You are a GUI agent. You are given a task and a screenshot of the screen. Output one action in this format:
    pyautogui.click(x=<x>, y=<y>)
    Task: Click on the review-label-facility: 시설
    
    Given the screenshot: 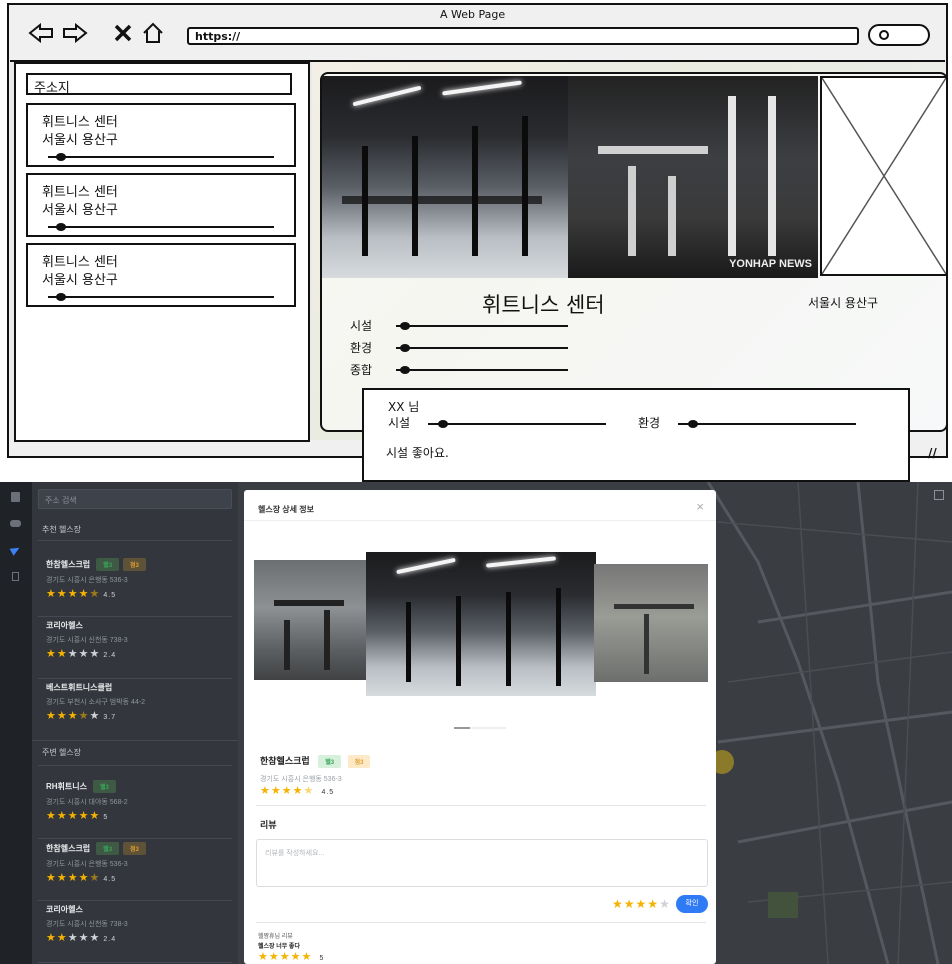 What is the action you would take?
    pyautogui.click(x=399, y=423)
    